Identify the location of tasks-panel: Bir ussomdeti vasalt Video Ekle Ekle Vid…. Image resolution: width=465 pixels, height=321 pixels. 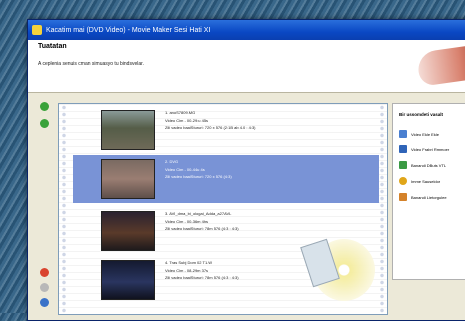
(428, 191).